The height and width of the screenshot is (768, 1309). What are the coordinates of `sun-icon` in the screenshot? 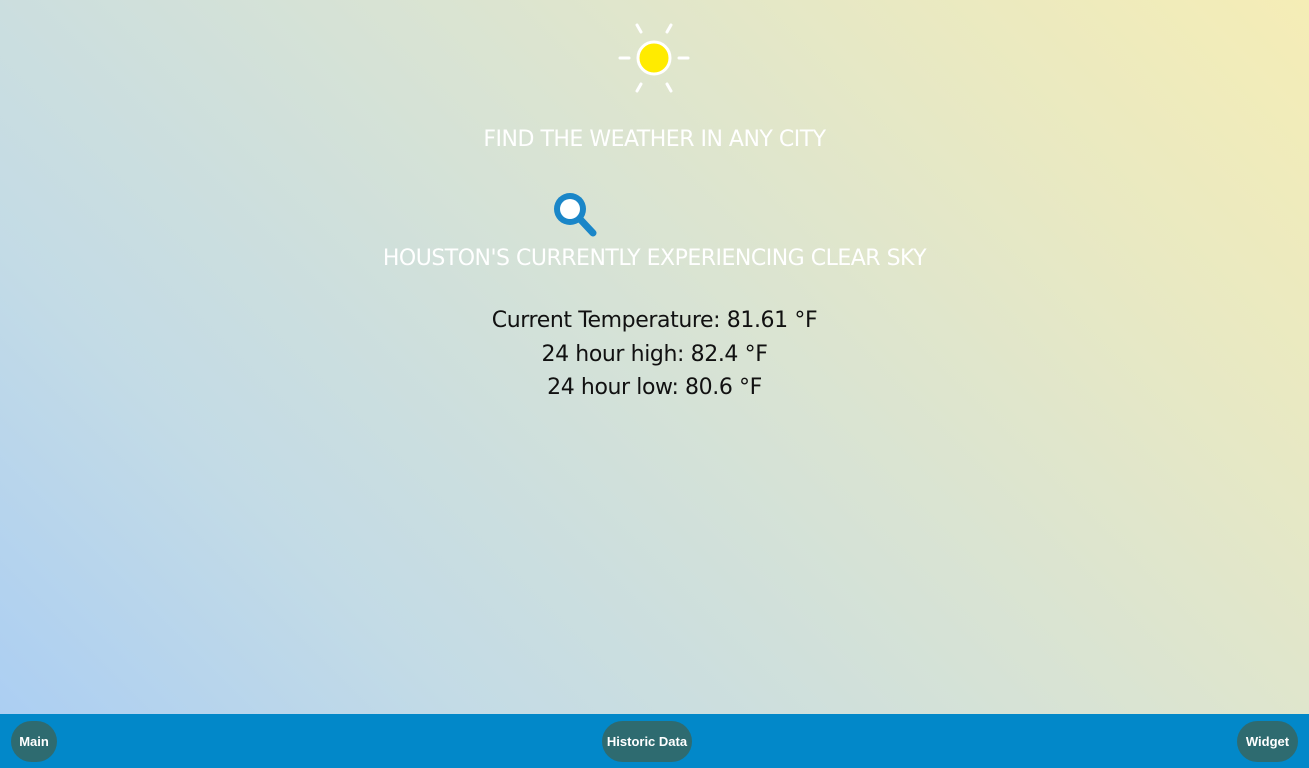 It's located at (654, 58).